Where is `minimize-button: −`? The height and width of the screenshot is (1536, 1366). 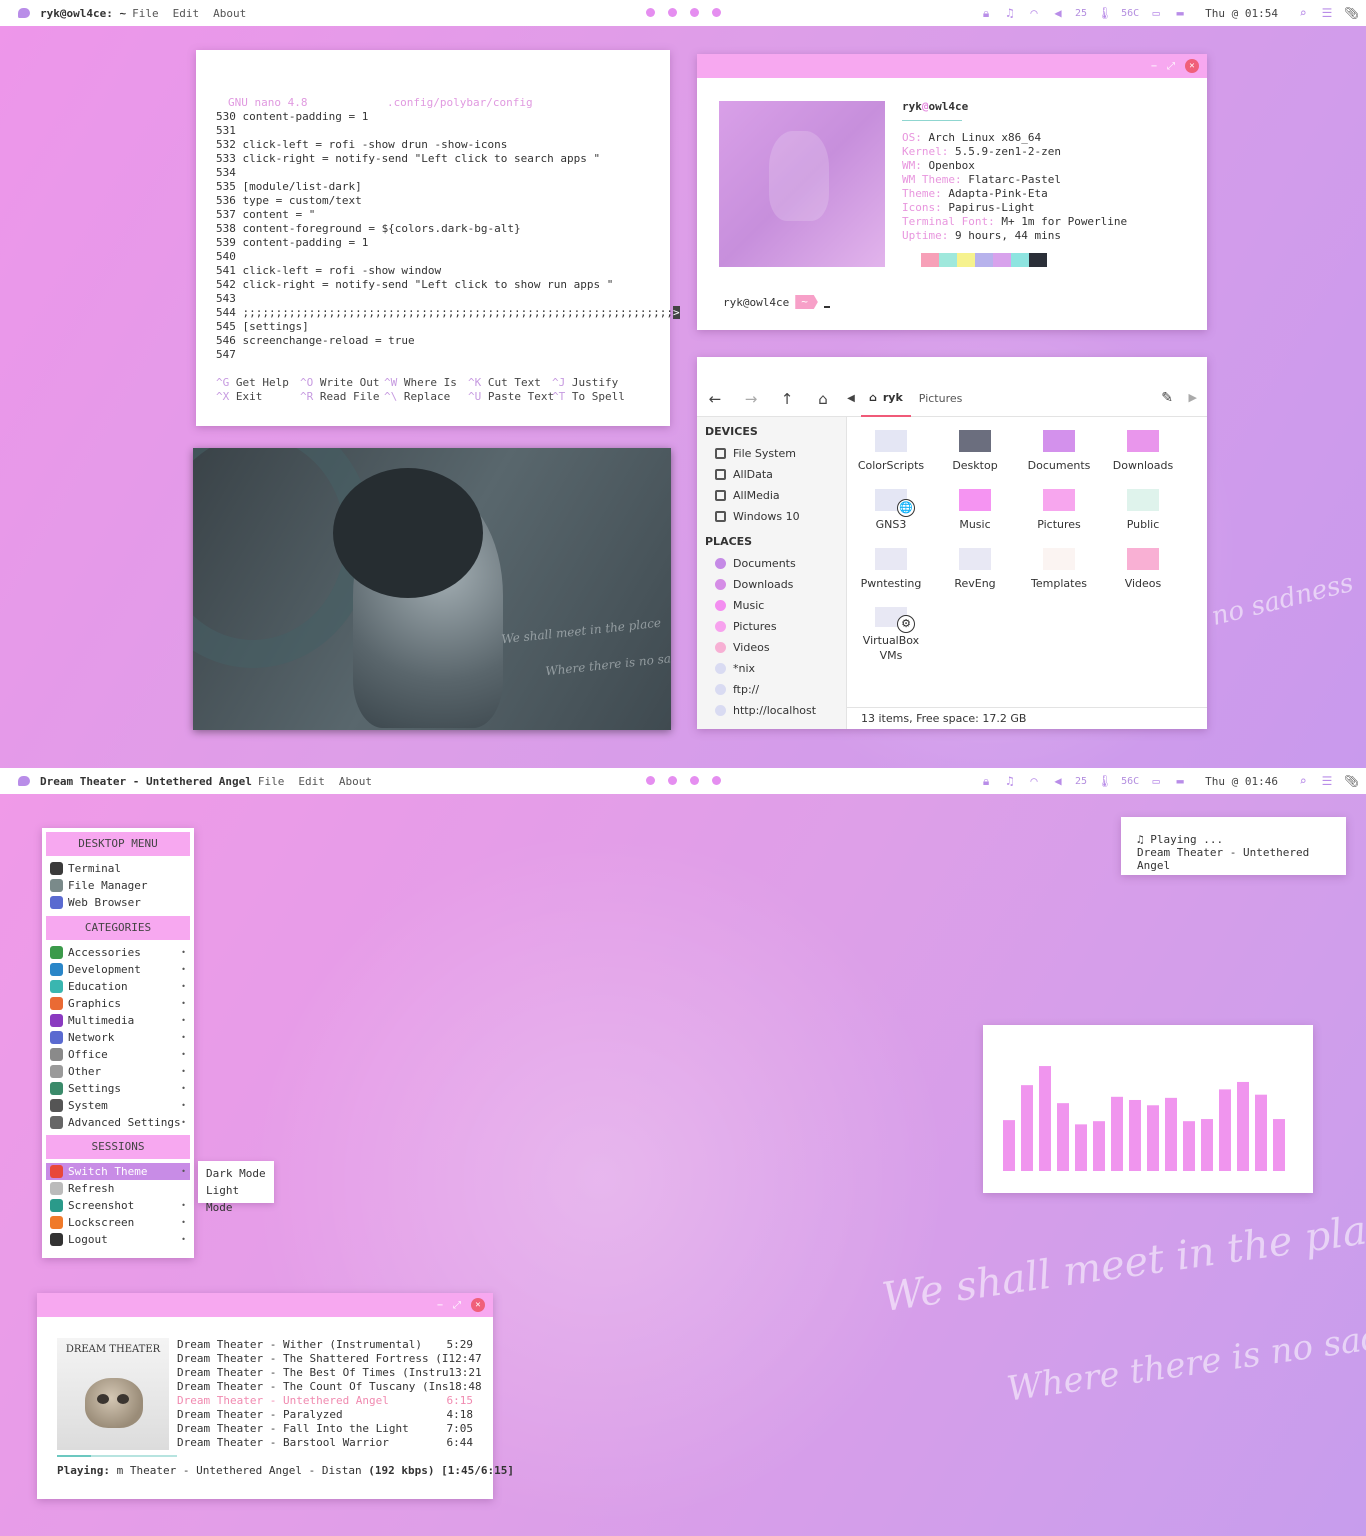 minimize-button: − is located at coordinates (1154, 66).